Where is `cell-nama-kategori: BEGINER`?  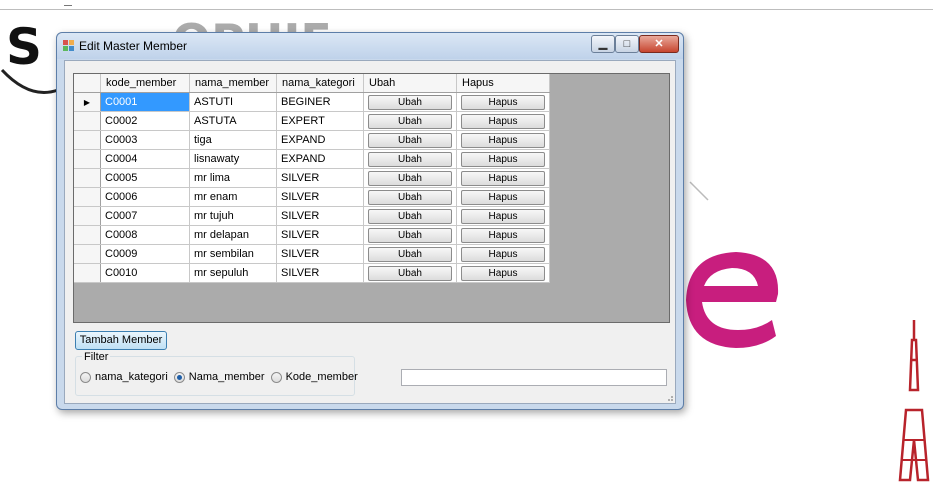
cell-nama-kategori: BEGINER is located at coordinates (320, 102).